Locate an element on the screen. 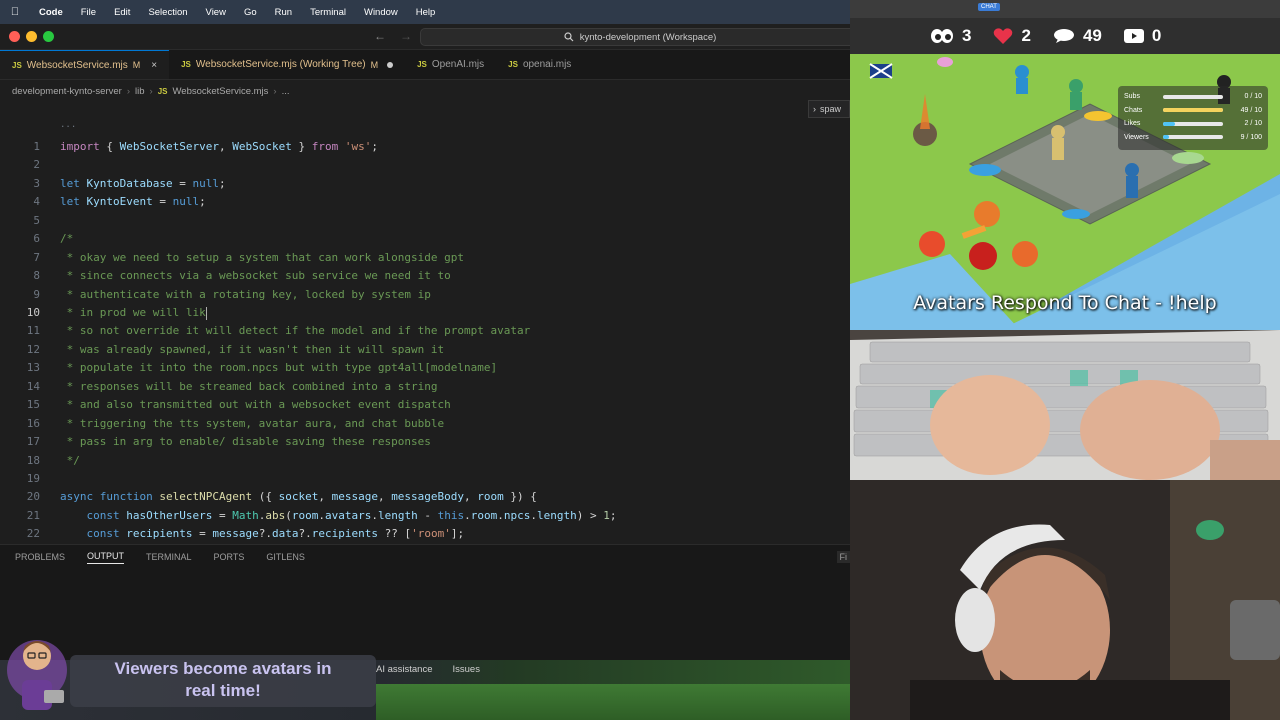 Image resolution: width=1280 pixels, height=720 pixels. face-camera is located at coordinates (1065, 600).